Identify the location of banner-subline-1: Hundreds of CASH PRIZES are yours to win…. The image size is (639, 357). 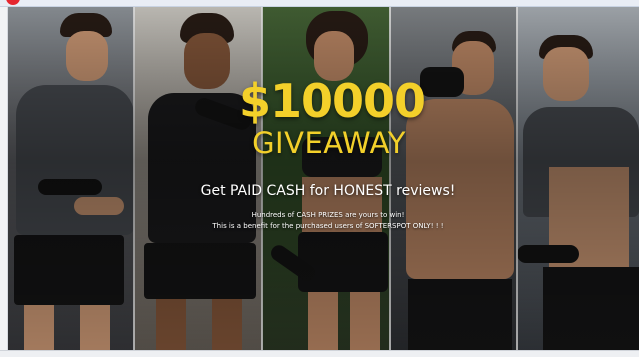
(328, 215).